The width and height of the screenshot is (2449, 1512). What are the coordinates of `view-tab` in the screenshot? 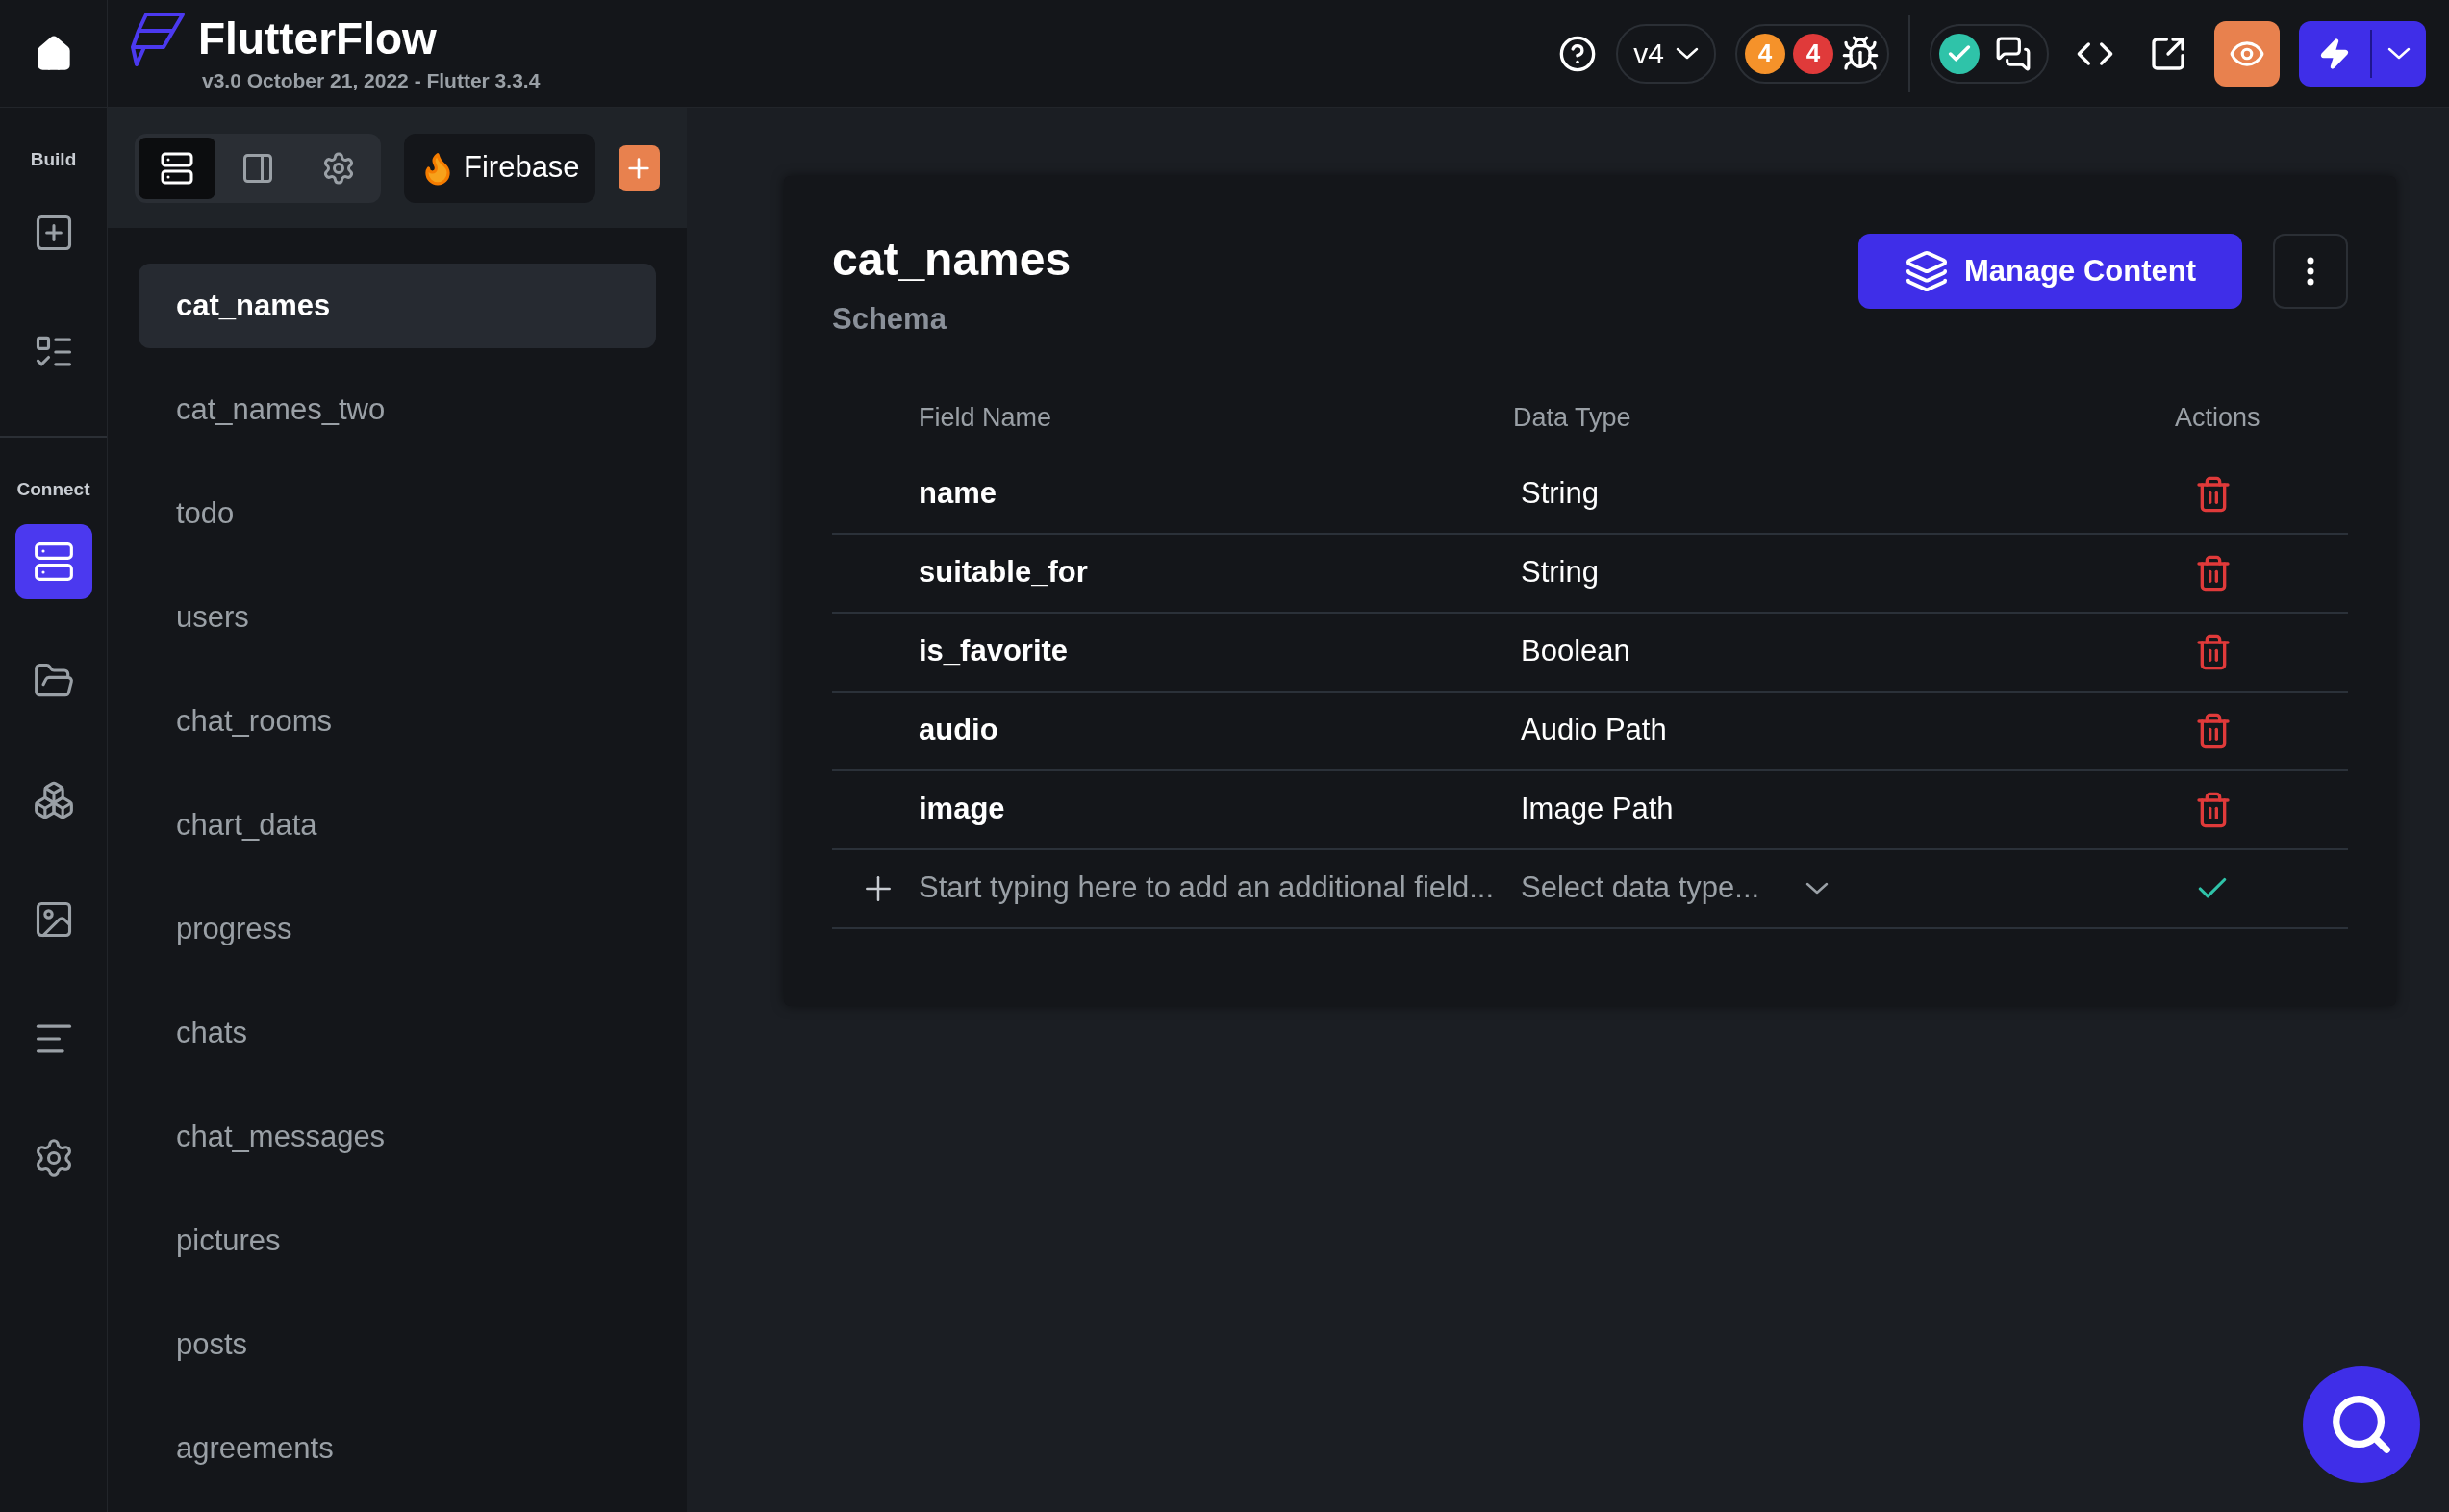 It's located at (177, 168).